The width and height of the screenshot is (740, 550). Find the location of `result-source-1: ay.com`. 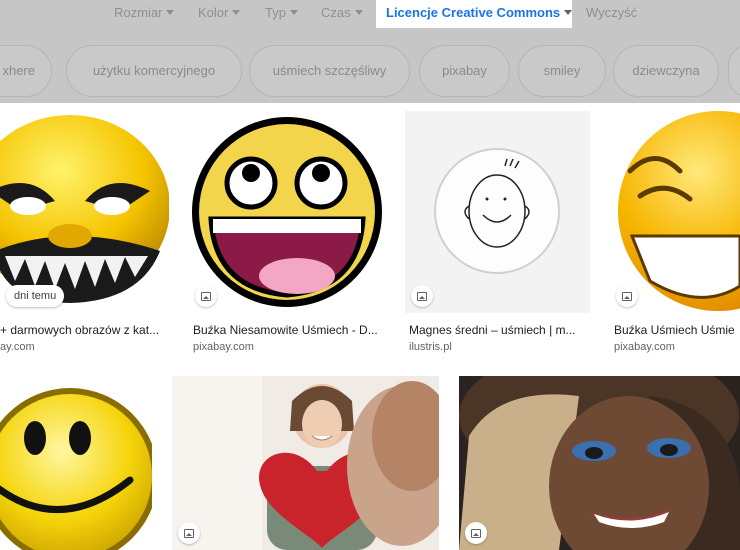

result-source-1: ay.com is located at coordinates (17, 347).